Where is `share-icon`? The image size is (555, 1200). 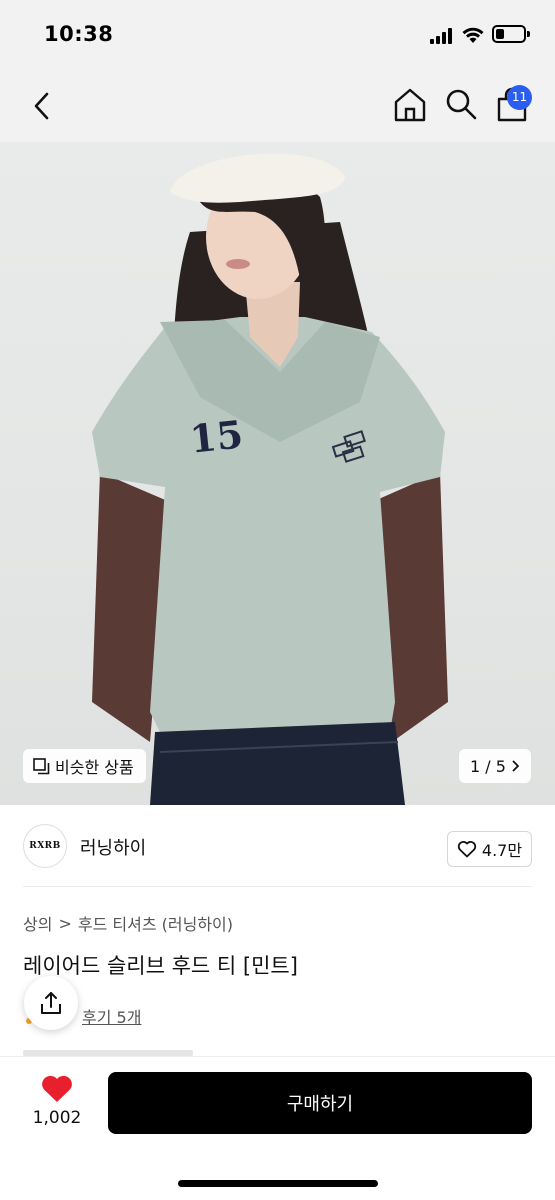
share-icon is located at coordinates (51, 1003).